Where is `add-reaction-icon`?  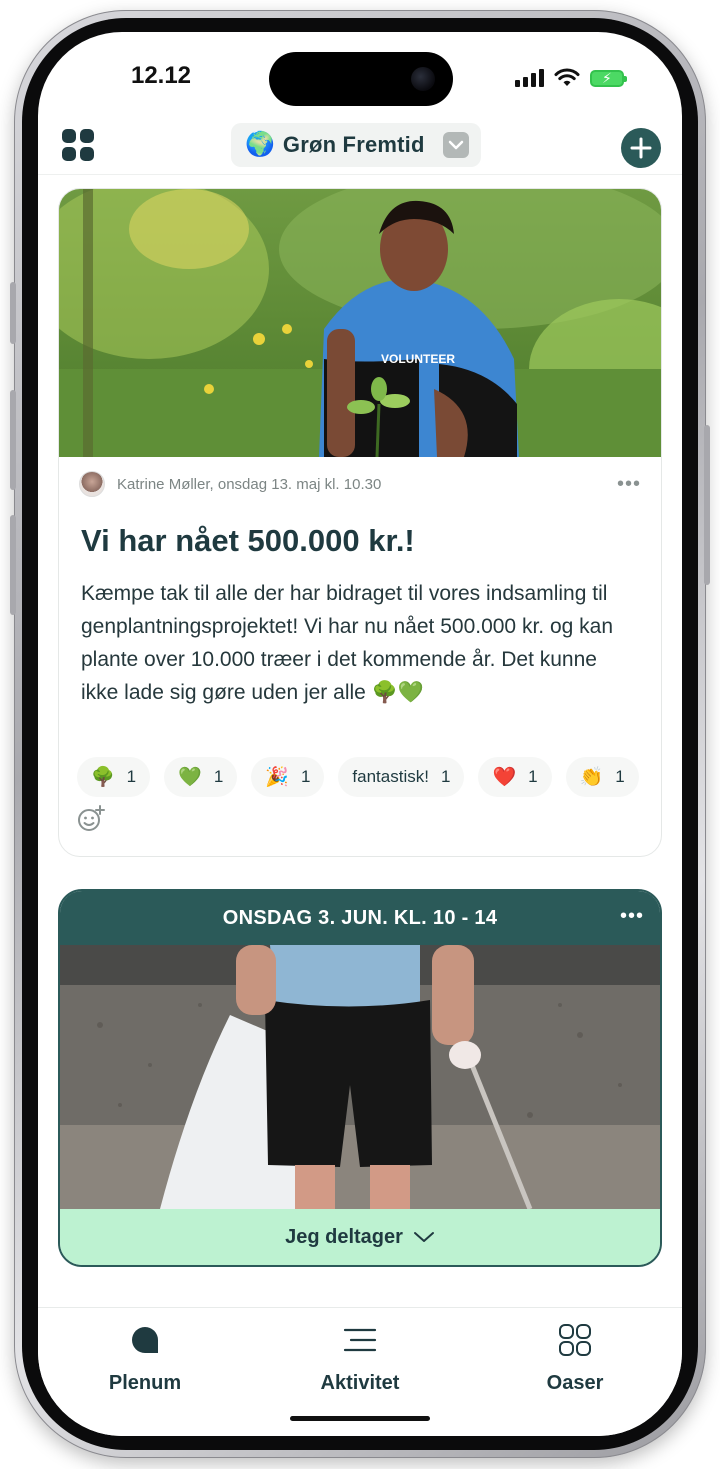
add-reaction-icon is located at coordinates (91, 819).